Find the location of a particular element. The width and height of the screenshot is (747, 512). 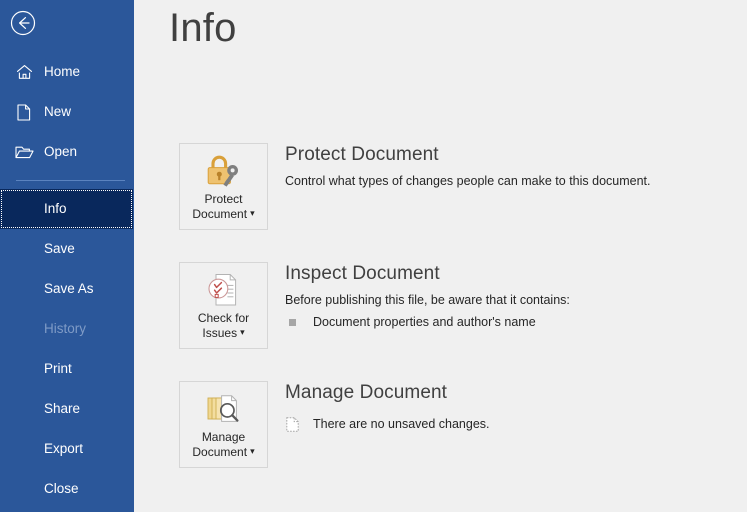

sidebar-item-history: History is located at coordinates (67, 329).